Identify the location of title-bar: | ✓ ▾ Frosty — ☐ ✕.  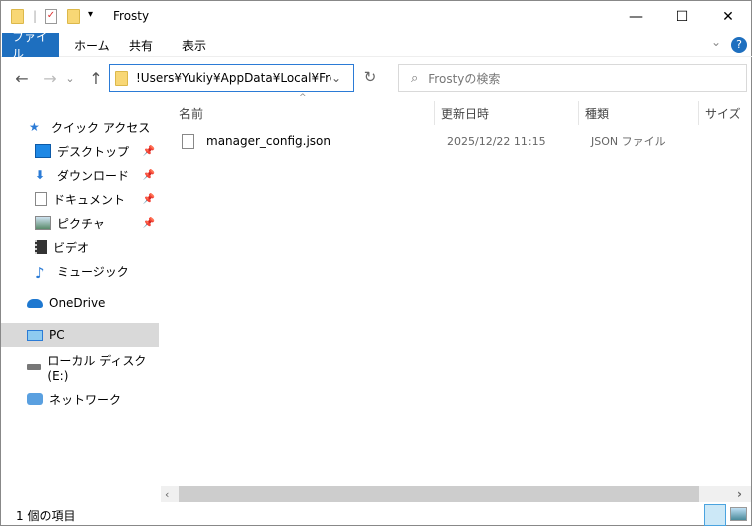
(376, 17).